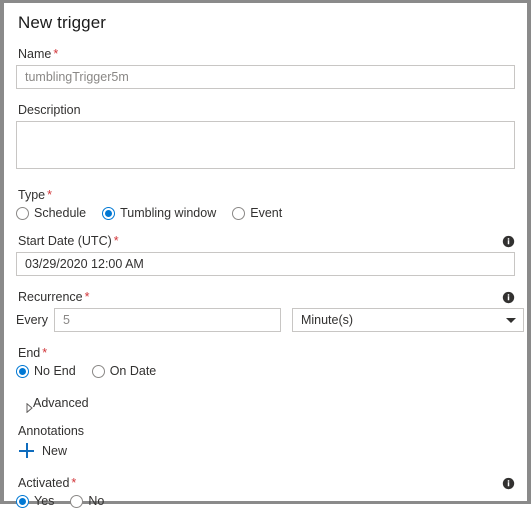 This screenshot has width=531, height=508. I want to click on type-radio-group: Schedule Tumbling window Event, so click(265, 213).